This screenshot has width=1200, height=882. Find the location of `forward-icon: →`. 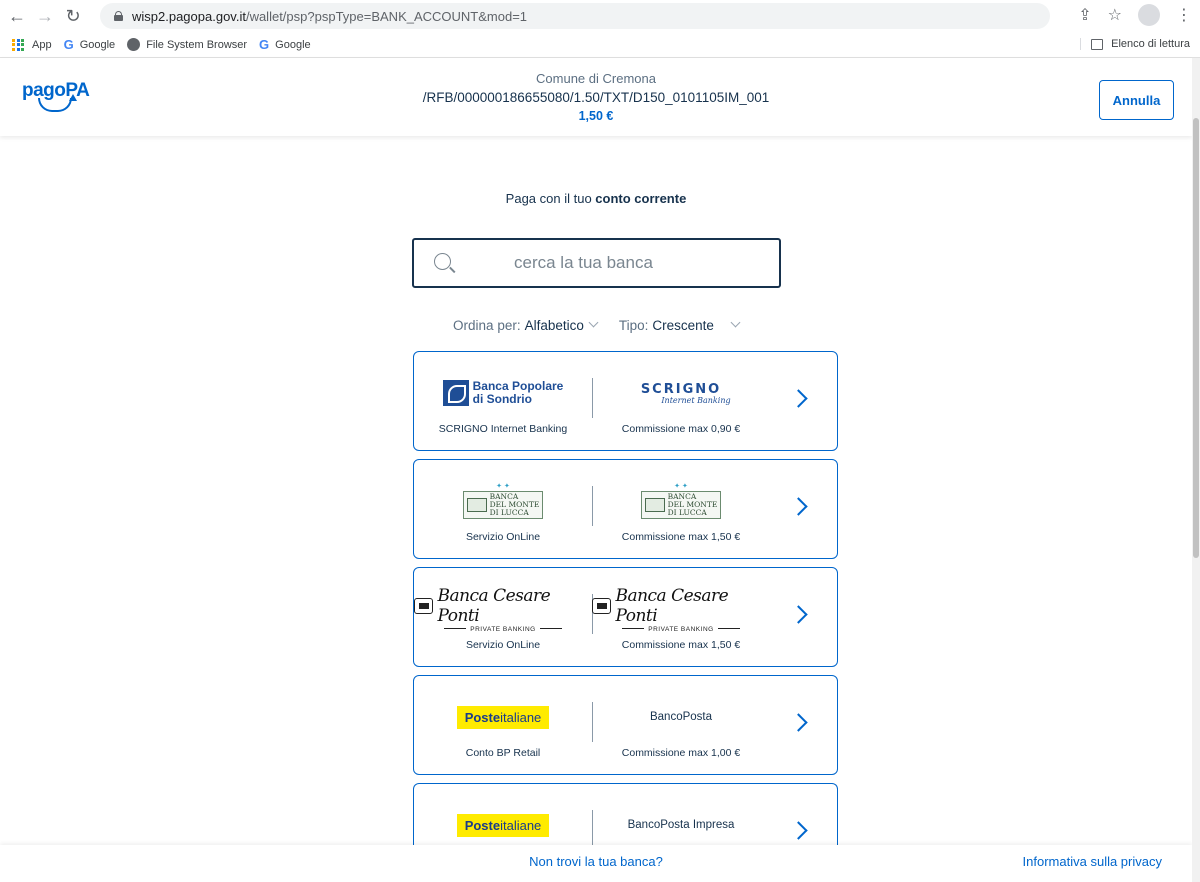

forward-icon: → is located at coordinates (45, 16).